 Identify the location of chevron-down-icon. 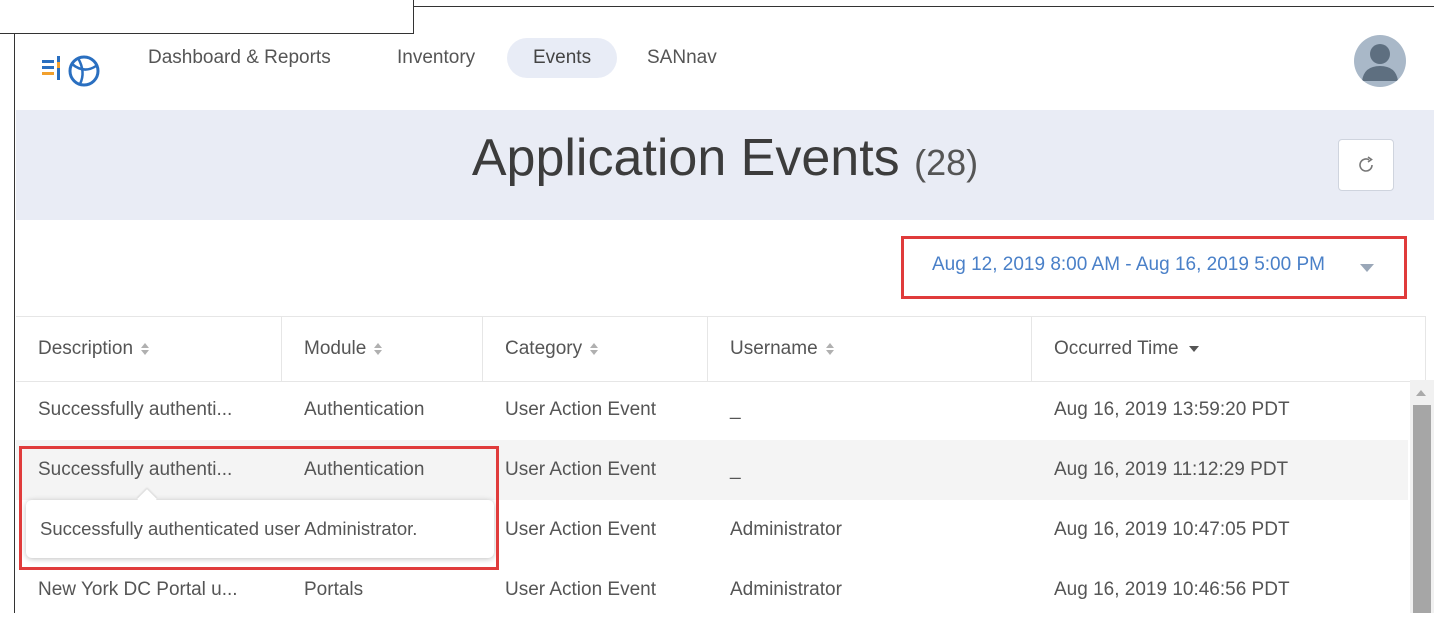
(1367, 268).